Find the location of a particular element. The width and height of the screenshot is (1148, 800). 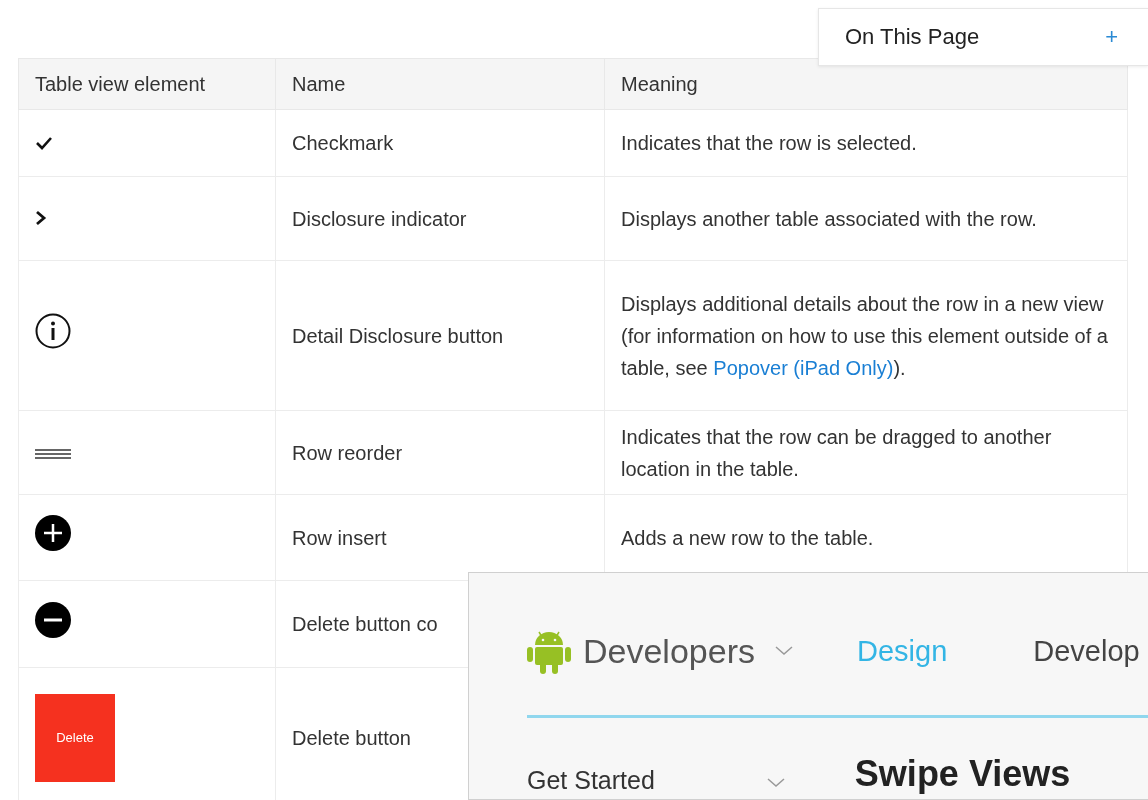

meaning-text: Indicates that the row is selected. is located at coordinates (769, 143).